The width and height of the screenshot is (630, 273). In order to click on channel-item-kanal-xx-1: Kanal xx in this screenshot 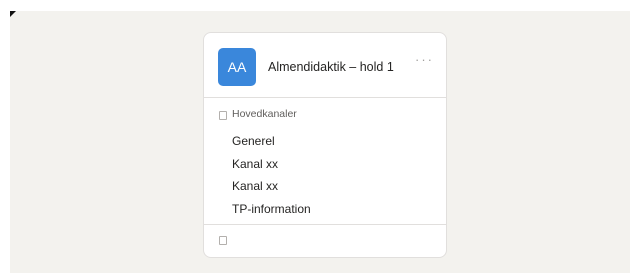, I will do `click(325, 164)`.